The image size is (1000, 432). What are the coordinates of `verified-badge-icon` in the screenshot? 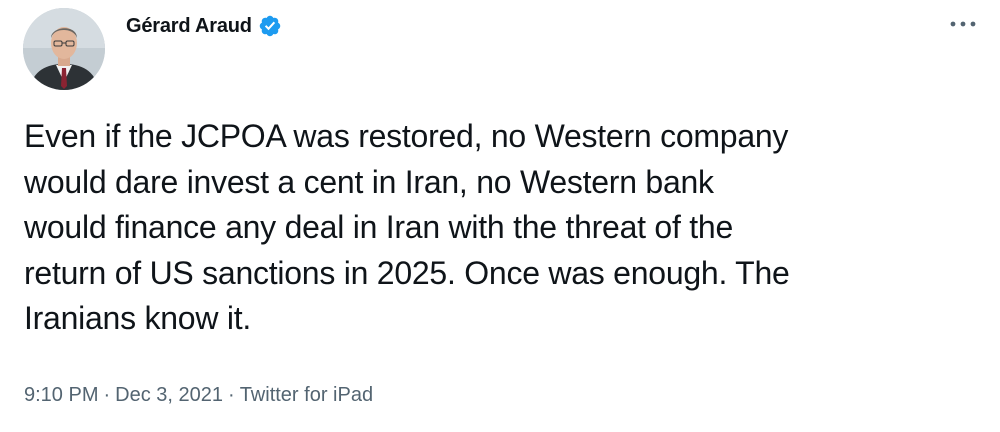 It's located at (270, 26).